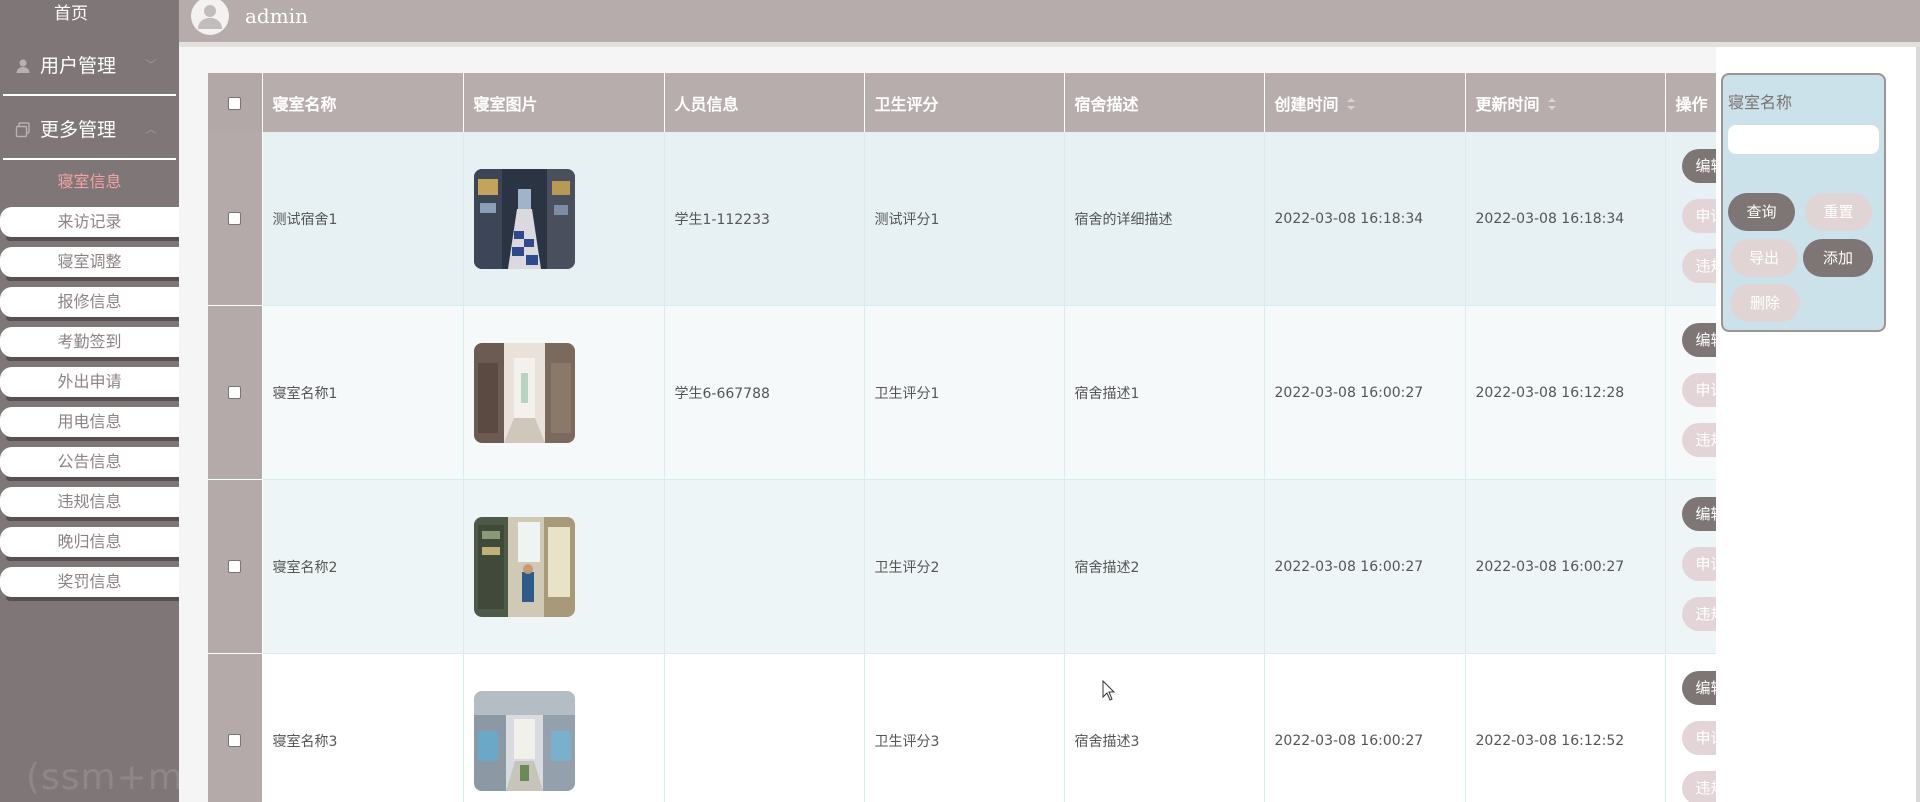 The height and width of the screenshot is (802, 1920). I want to click on query-button: 查询, so click(1761, 212).